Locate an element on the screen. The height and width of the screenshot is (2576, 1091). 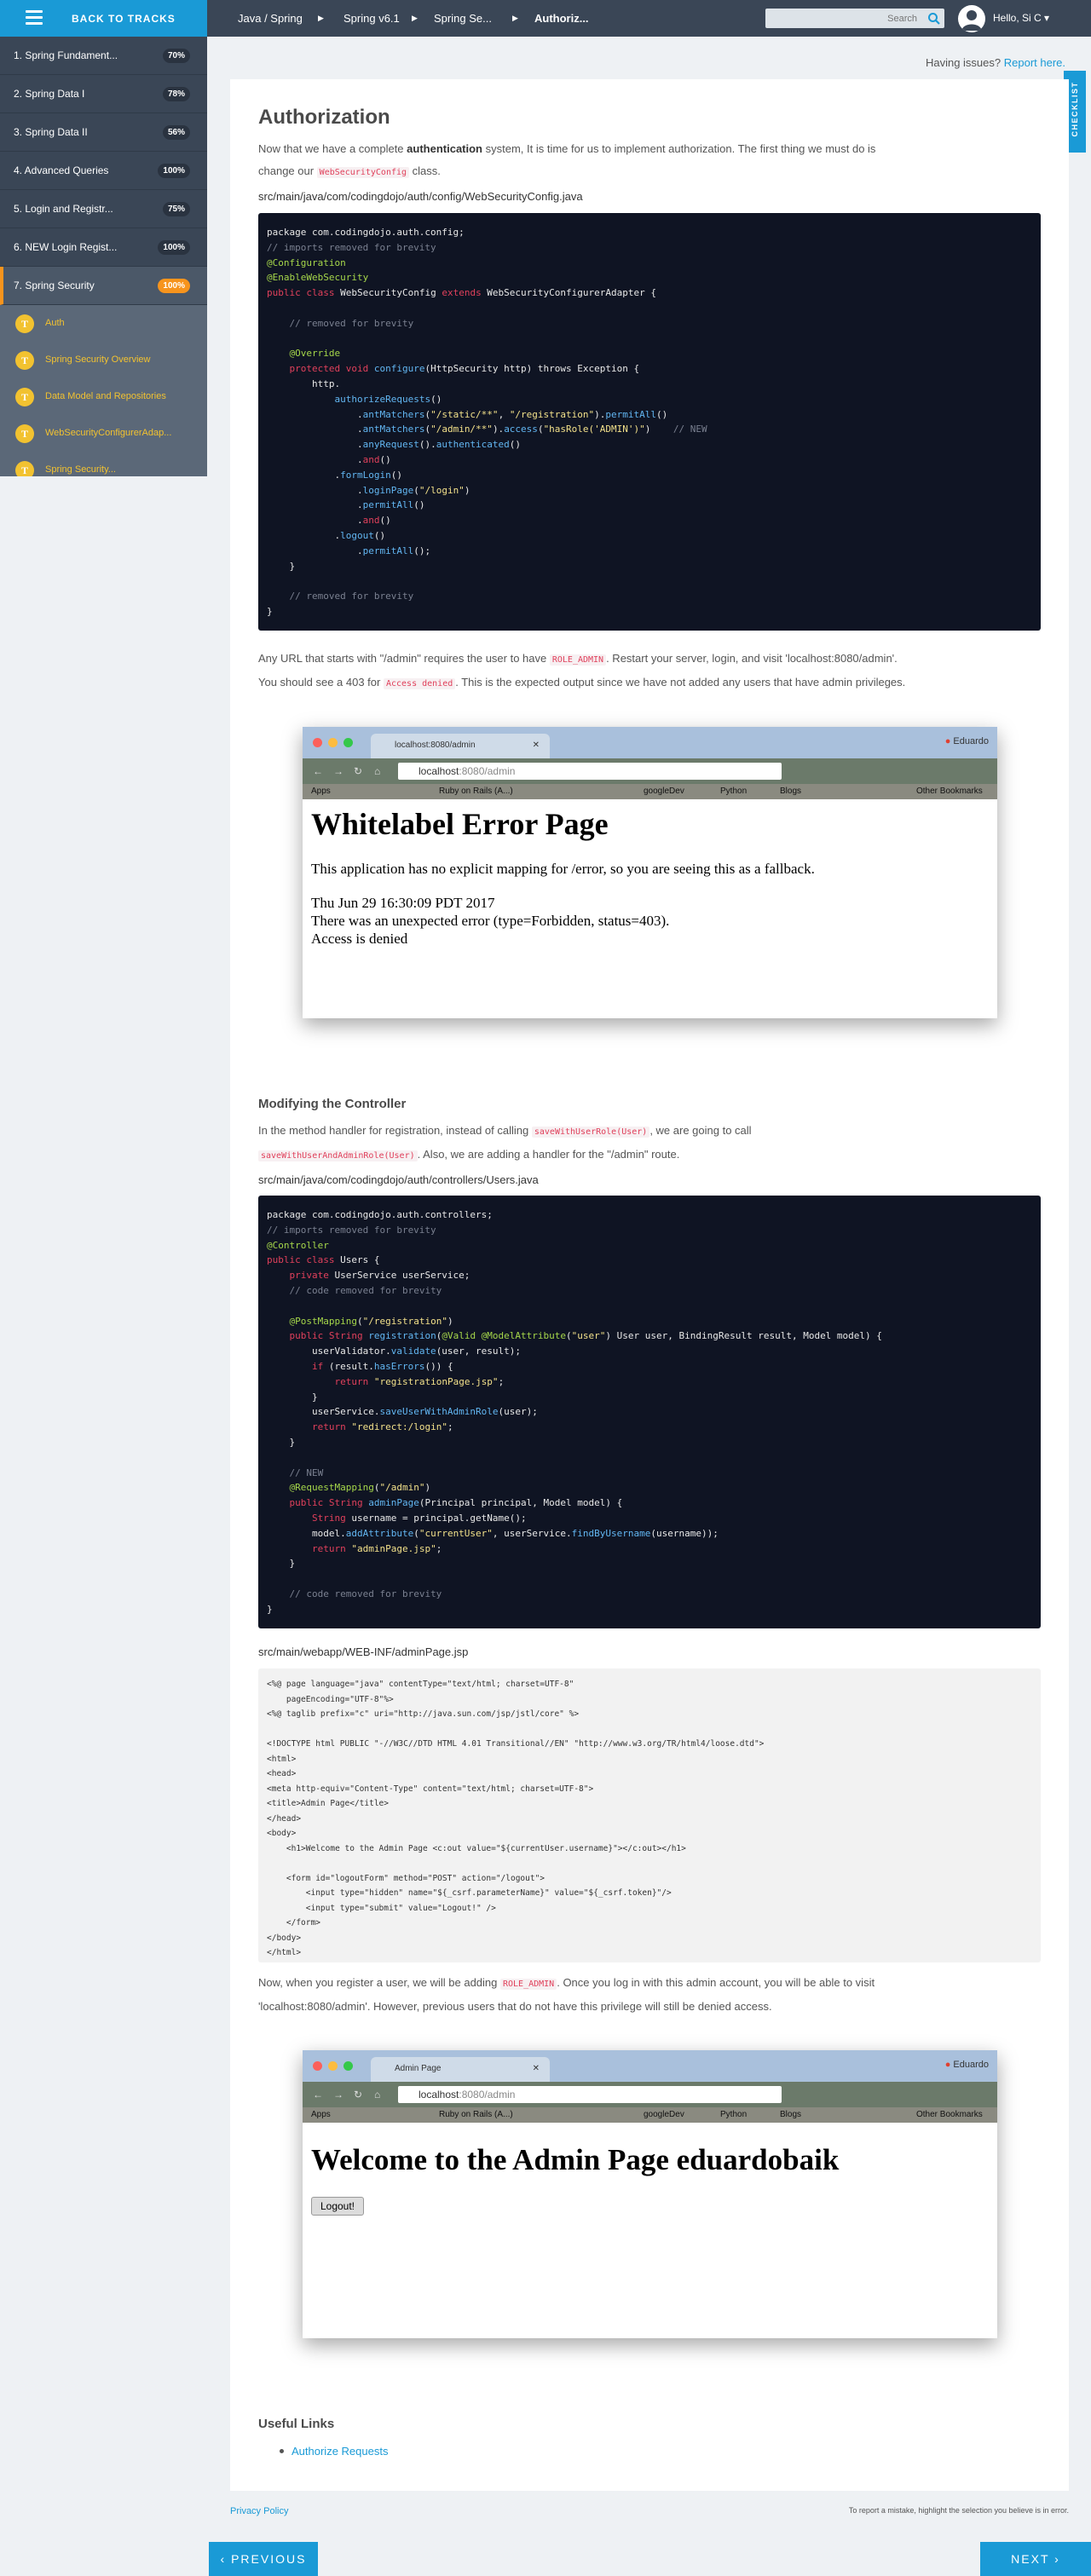
authorize-requests-link: Authorize Requests is located at coordinates (340, 2451).